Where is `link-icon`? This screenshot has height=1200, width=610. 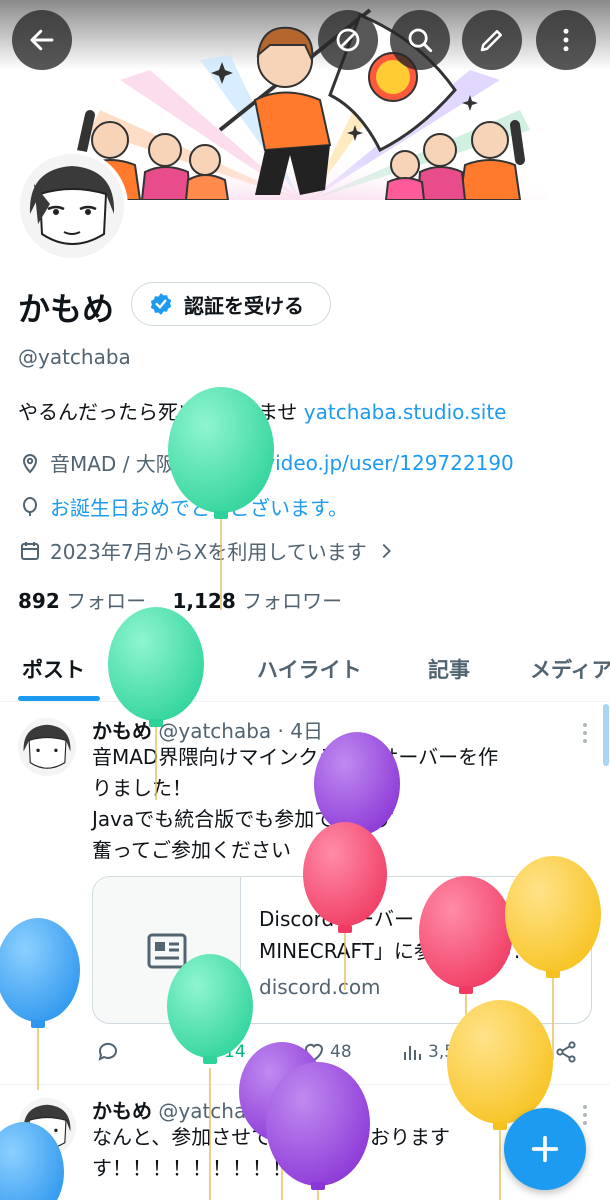 link-icon is located at coordinates (201, 462).